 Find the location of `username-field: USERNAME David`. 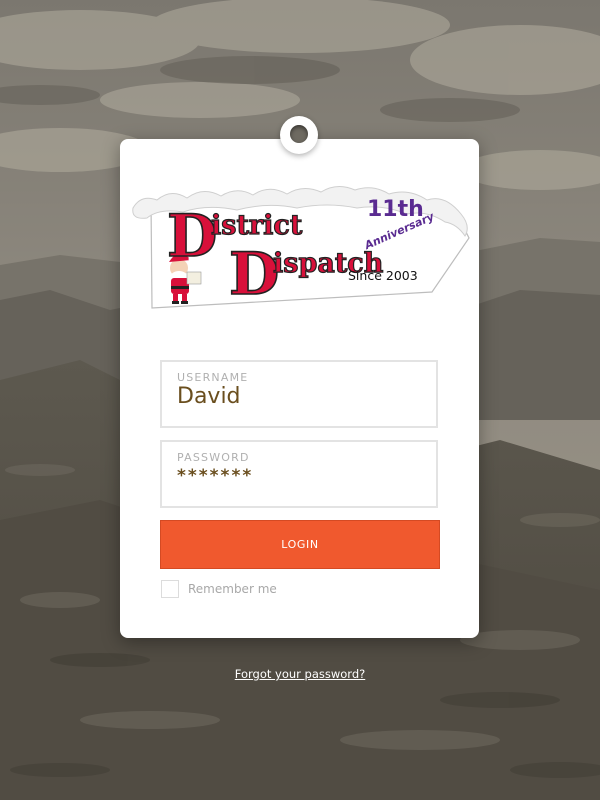

username-field: USERNAME David is located at coordinates (299, 394).